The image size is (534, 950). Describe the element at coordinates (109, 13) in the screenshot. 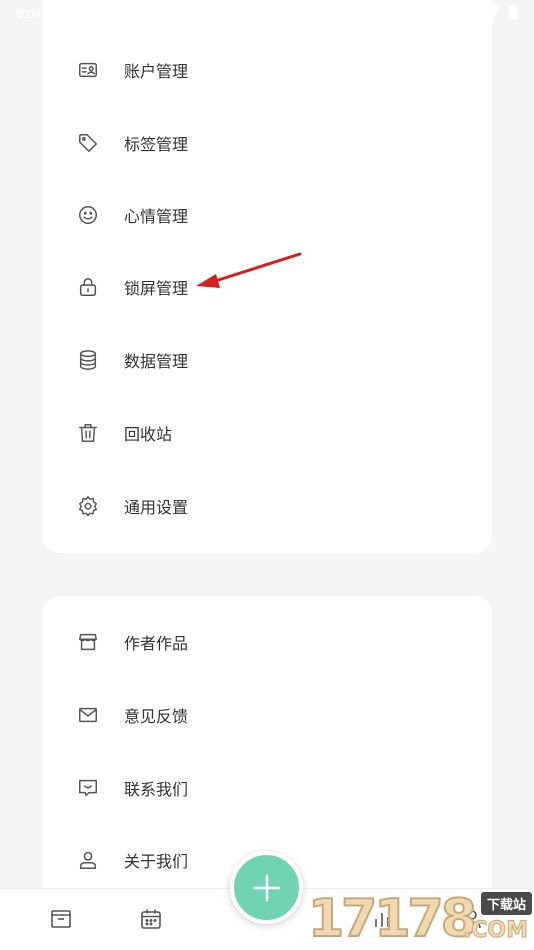

I see `clipboard-icon` at that location.